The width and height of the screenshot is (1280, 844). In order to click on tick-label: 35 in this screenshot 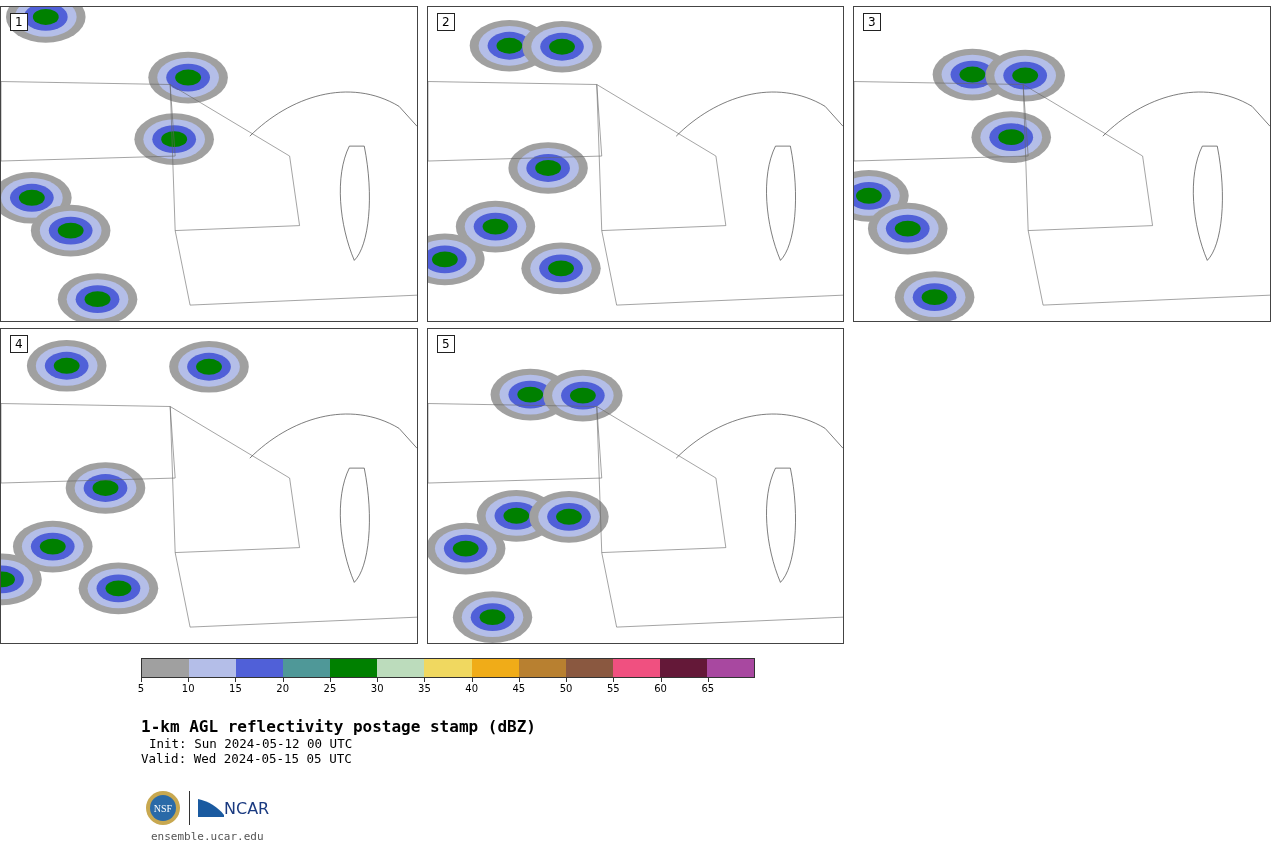, I will do `click(424, 688)`.